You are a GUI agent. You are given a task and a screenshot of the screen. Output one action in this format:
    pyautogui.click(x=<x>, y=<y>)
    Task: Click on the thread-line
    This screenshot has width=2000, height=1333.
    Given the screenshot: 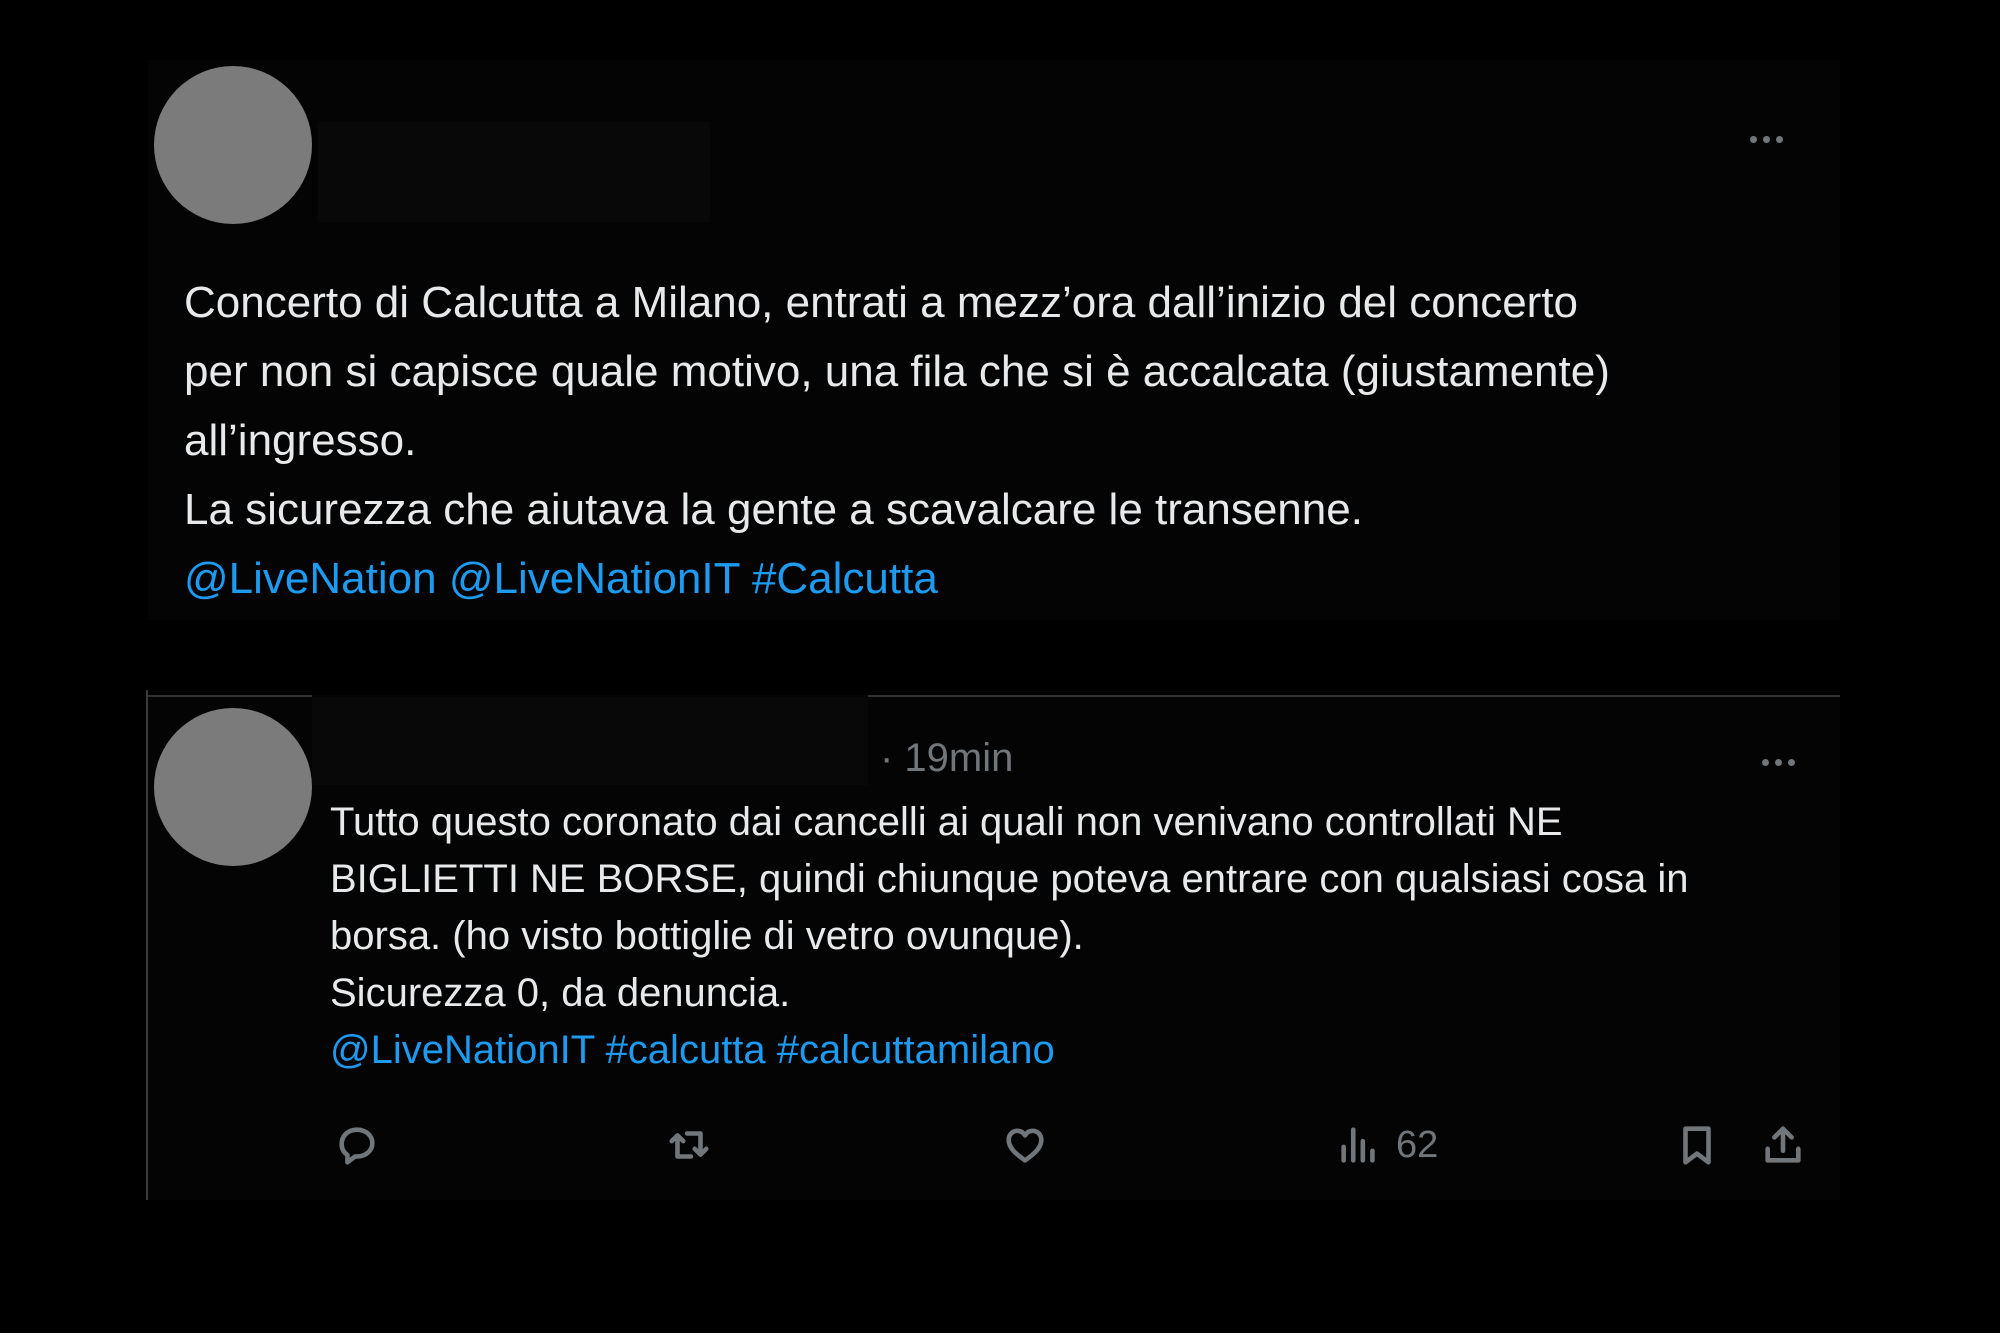 What is the action you would take?
    pyautogui.click(x=147, y=945)
    